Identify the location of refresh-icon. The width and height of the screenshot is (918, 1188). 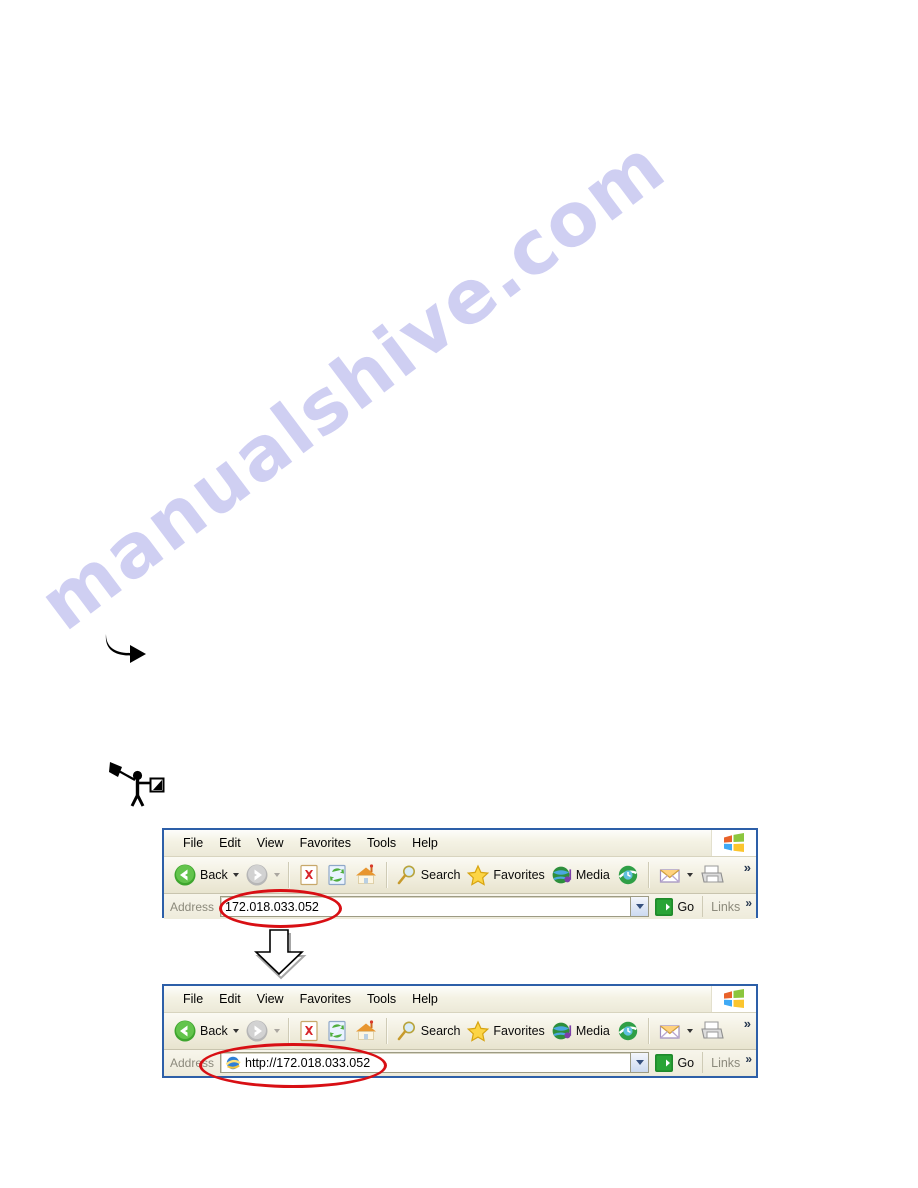
(337, 875).